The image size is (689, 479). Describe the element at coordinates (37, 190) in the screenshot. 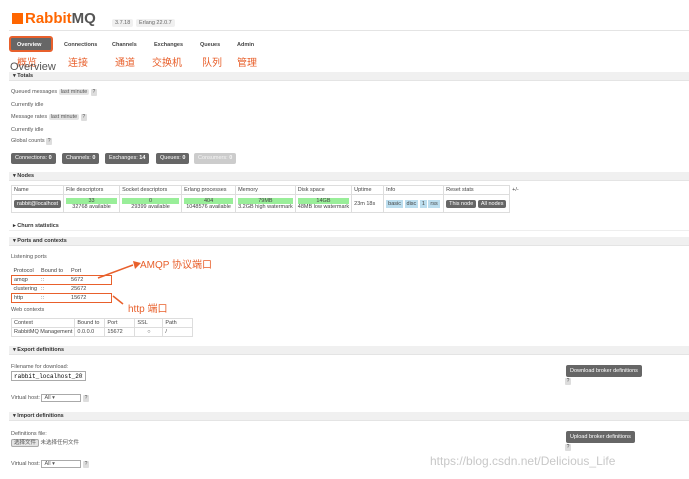

I see `col-name: Name` at that location.